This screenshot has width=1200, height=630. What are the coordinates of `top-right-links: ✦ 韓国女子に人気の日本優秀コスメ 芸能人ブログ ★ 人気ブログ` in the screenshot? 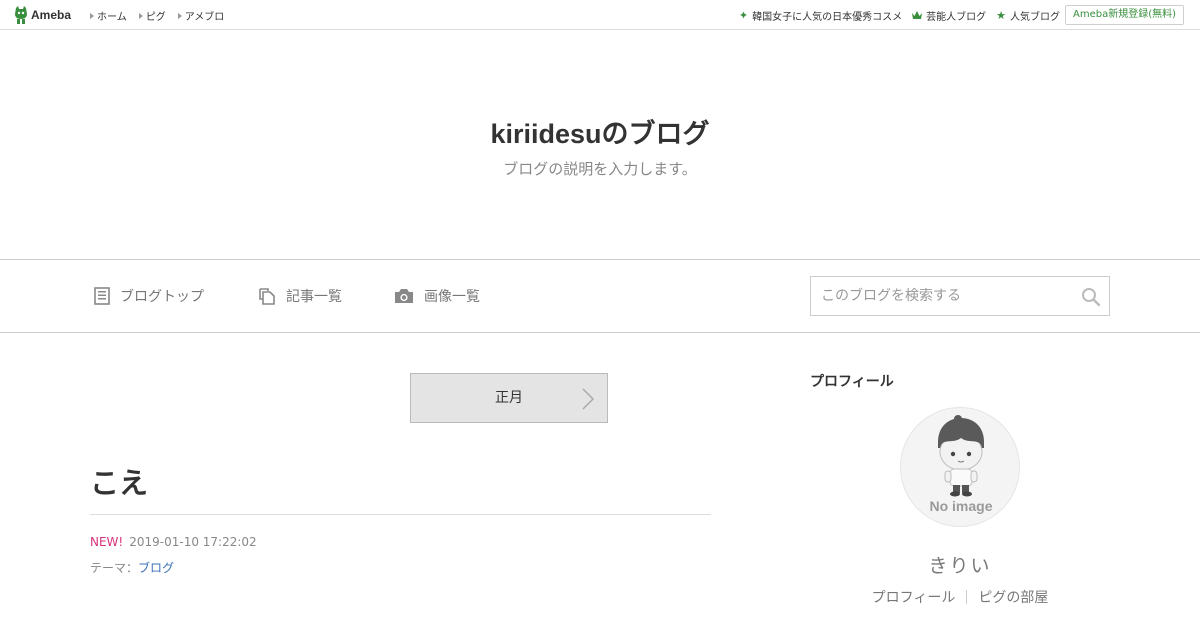 It's located at (899, 16).